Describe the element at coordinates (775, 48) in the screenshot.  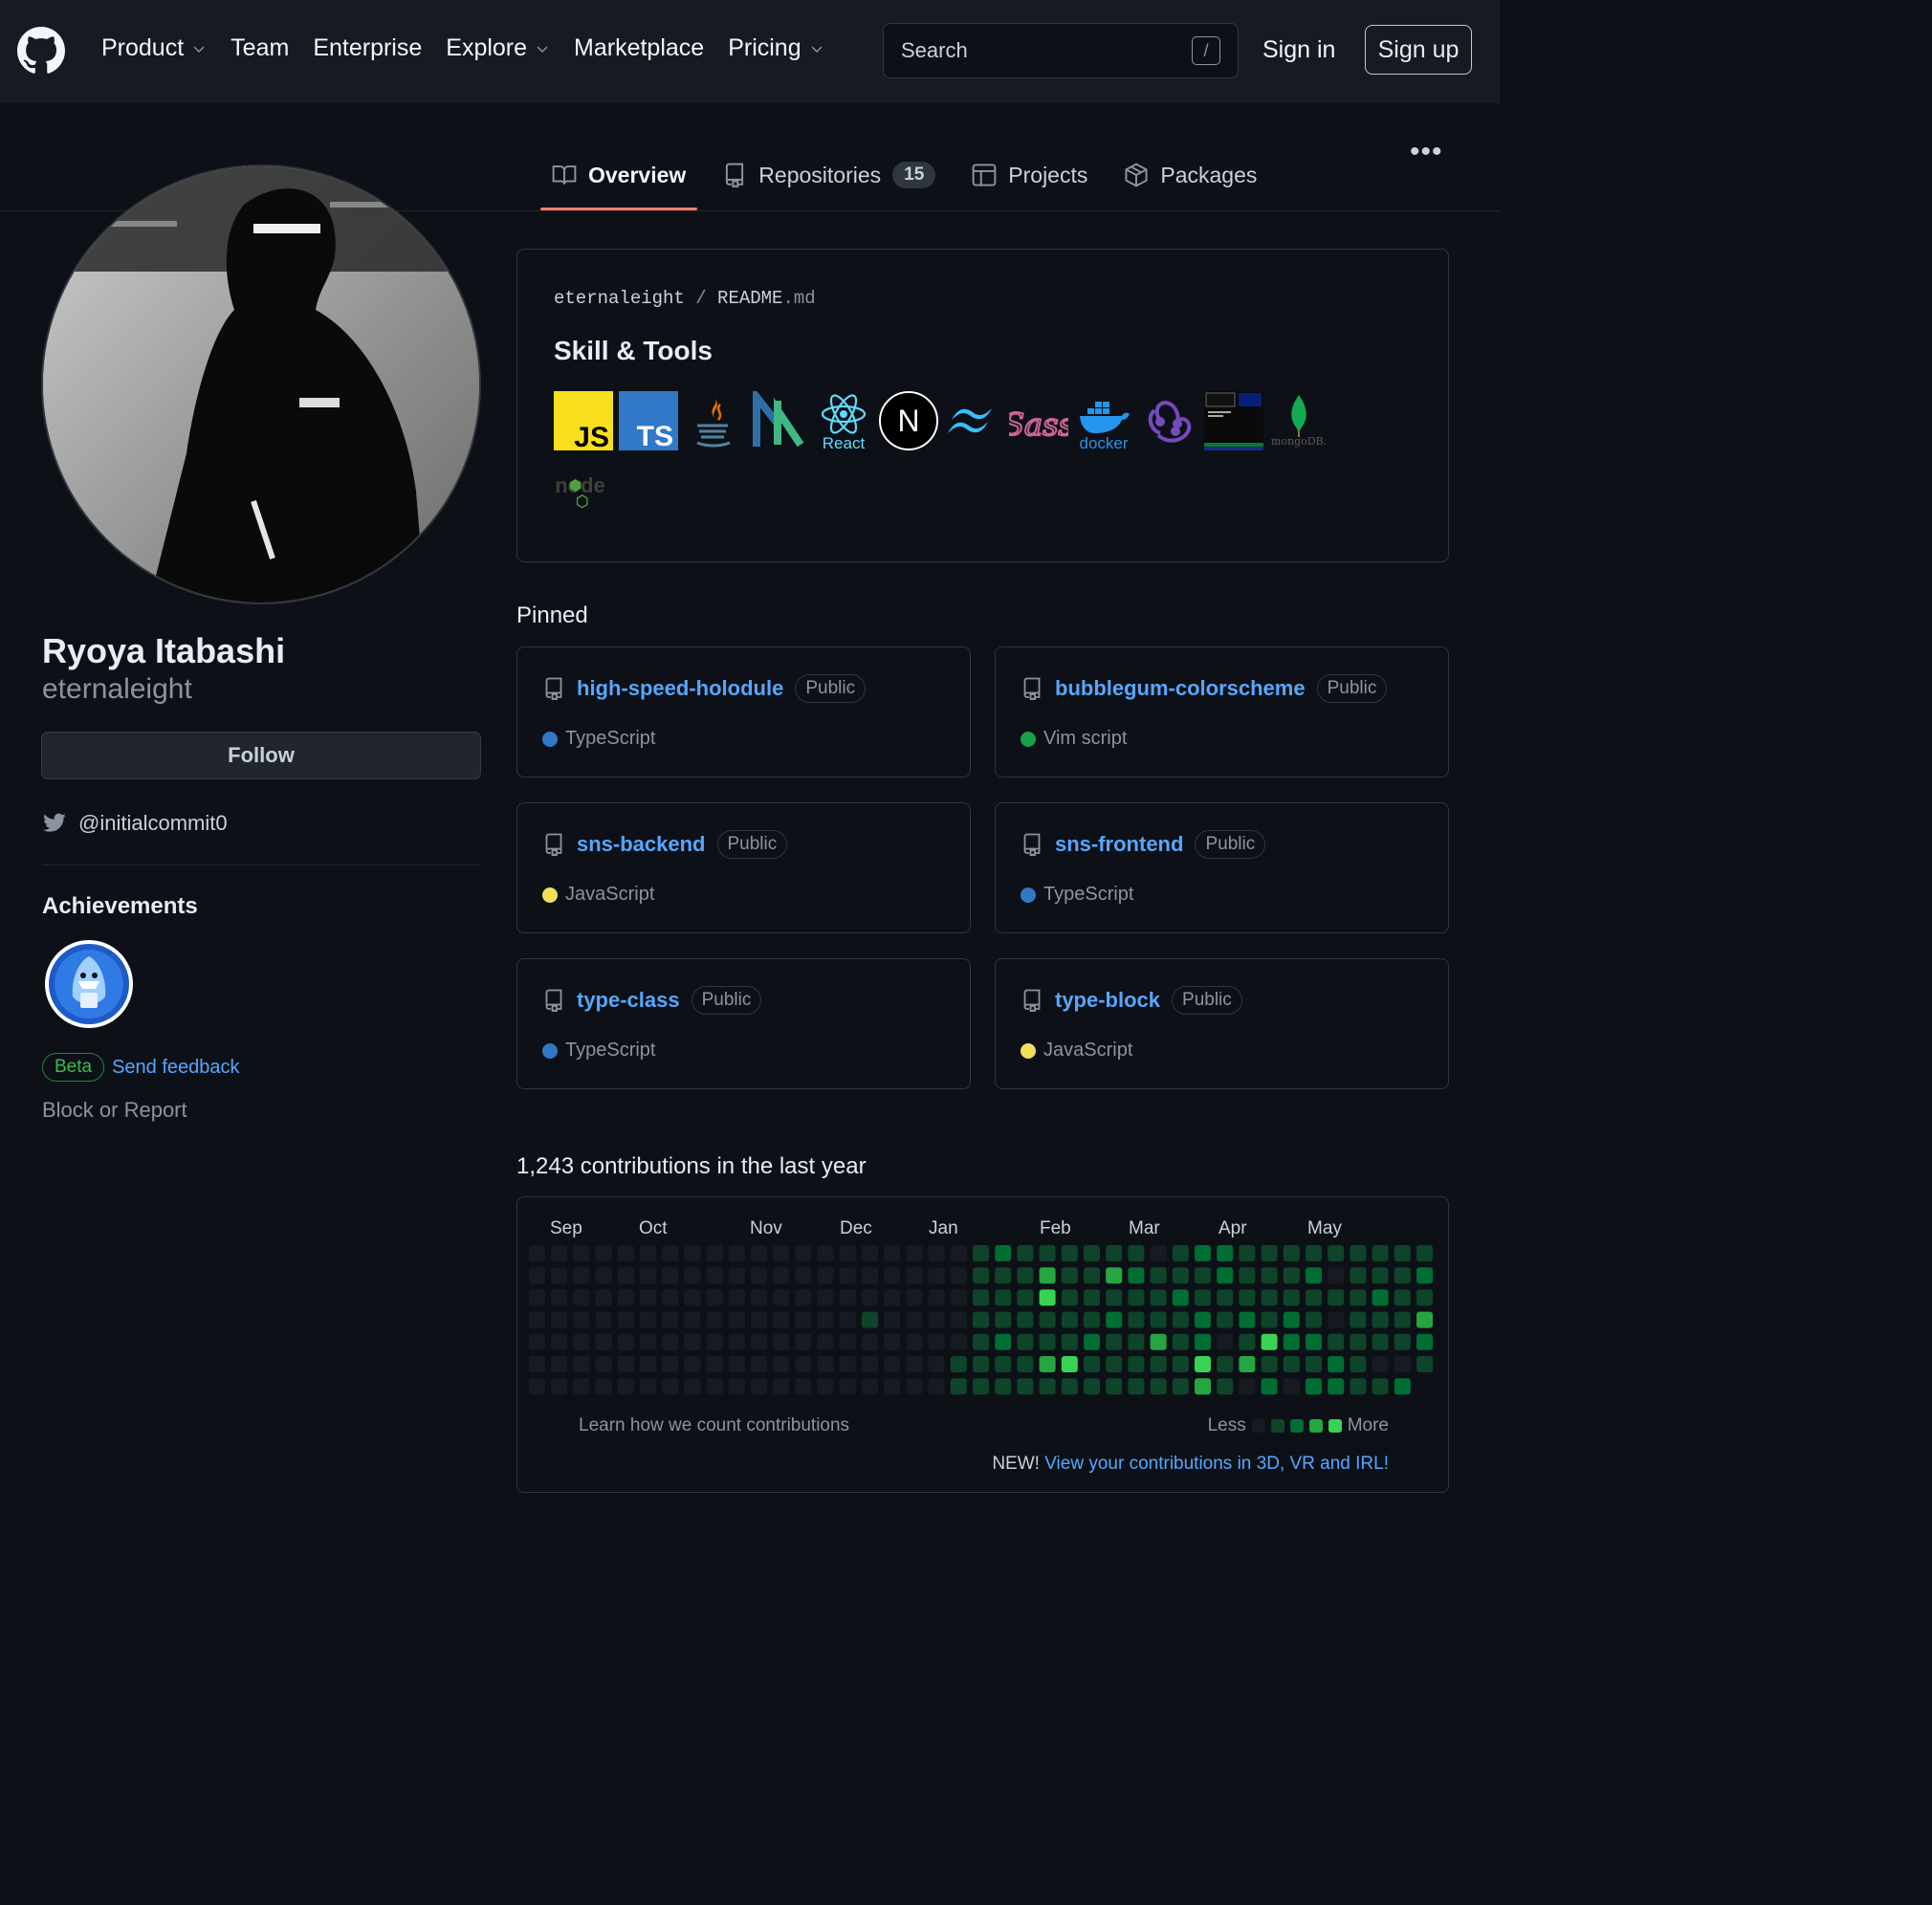
I see `nav-pricing: Pricing` at that location.